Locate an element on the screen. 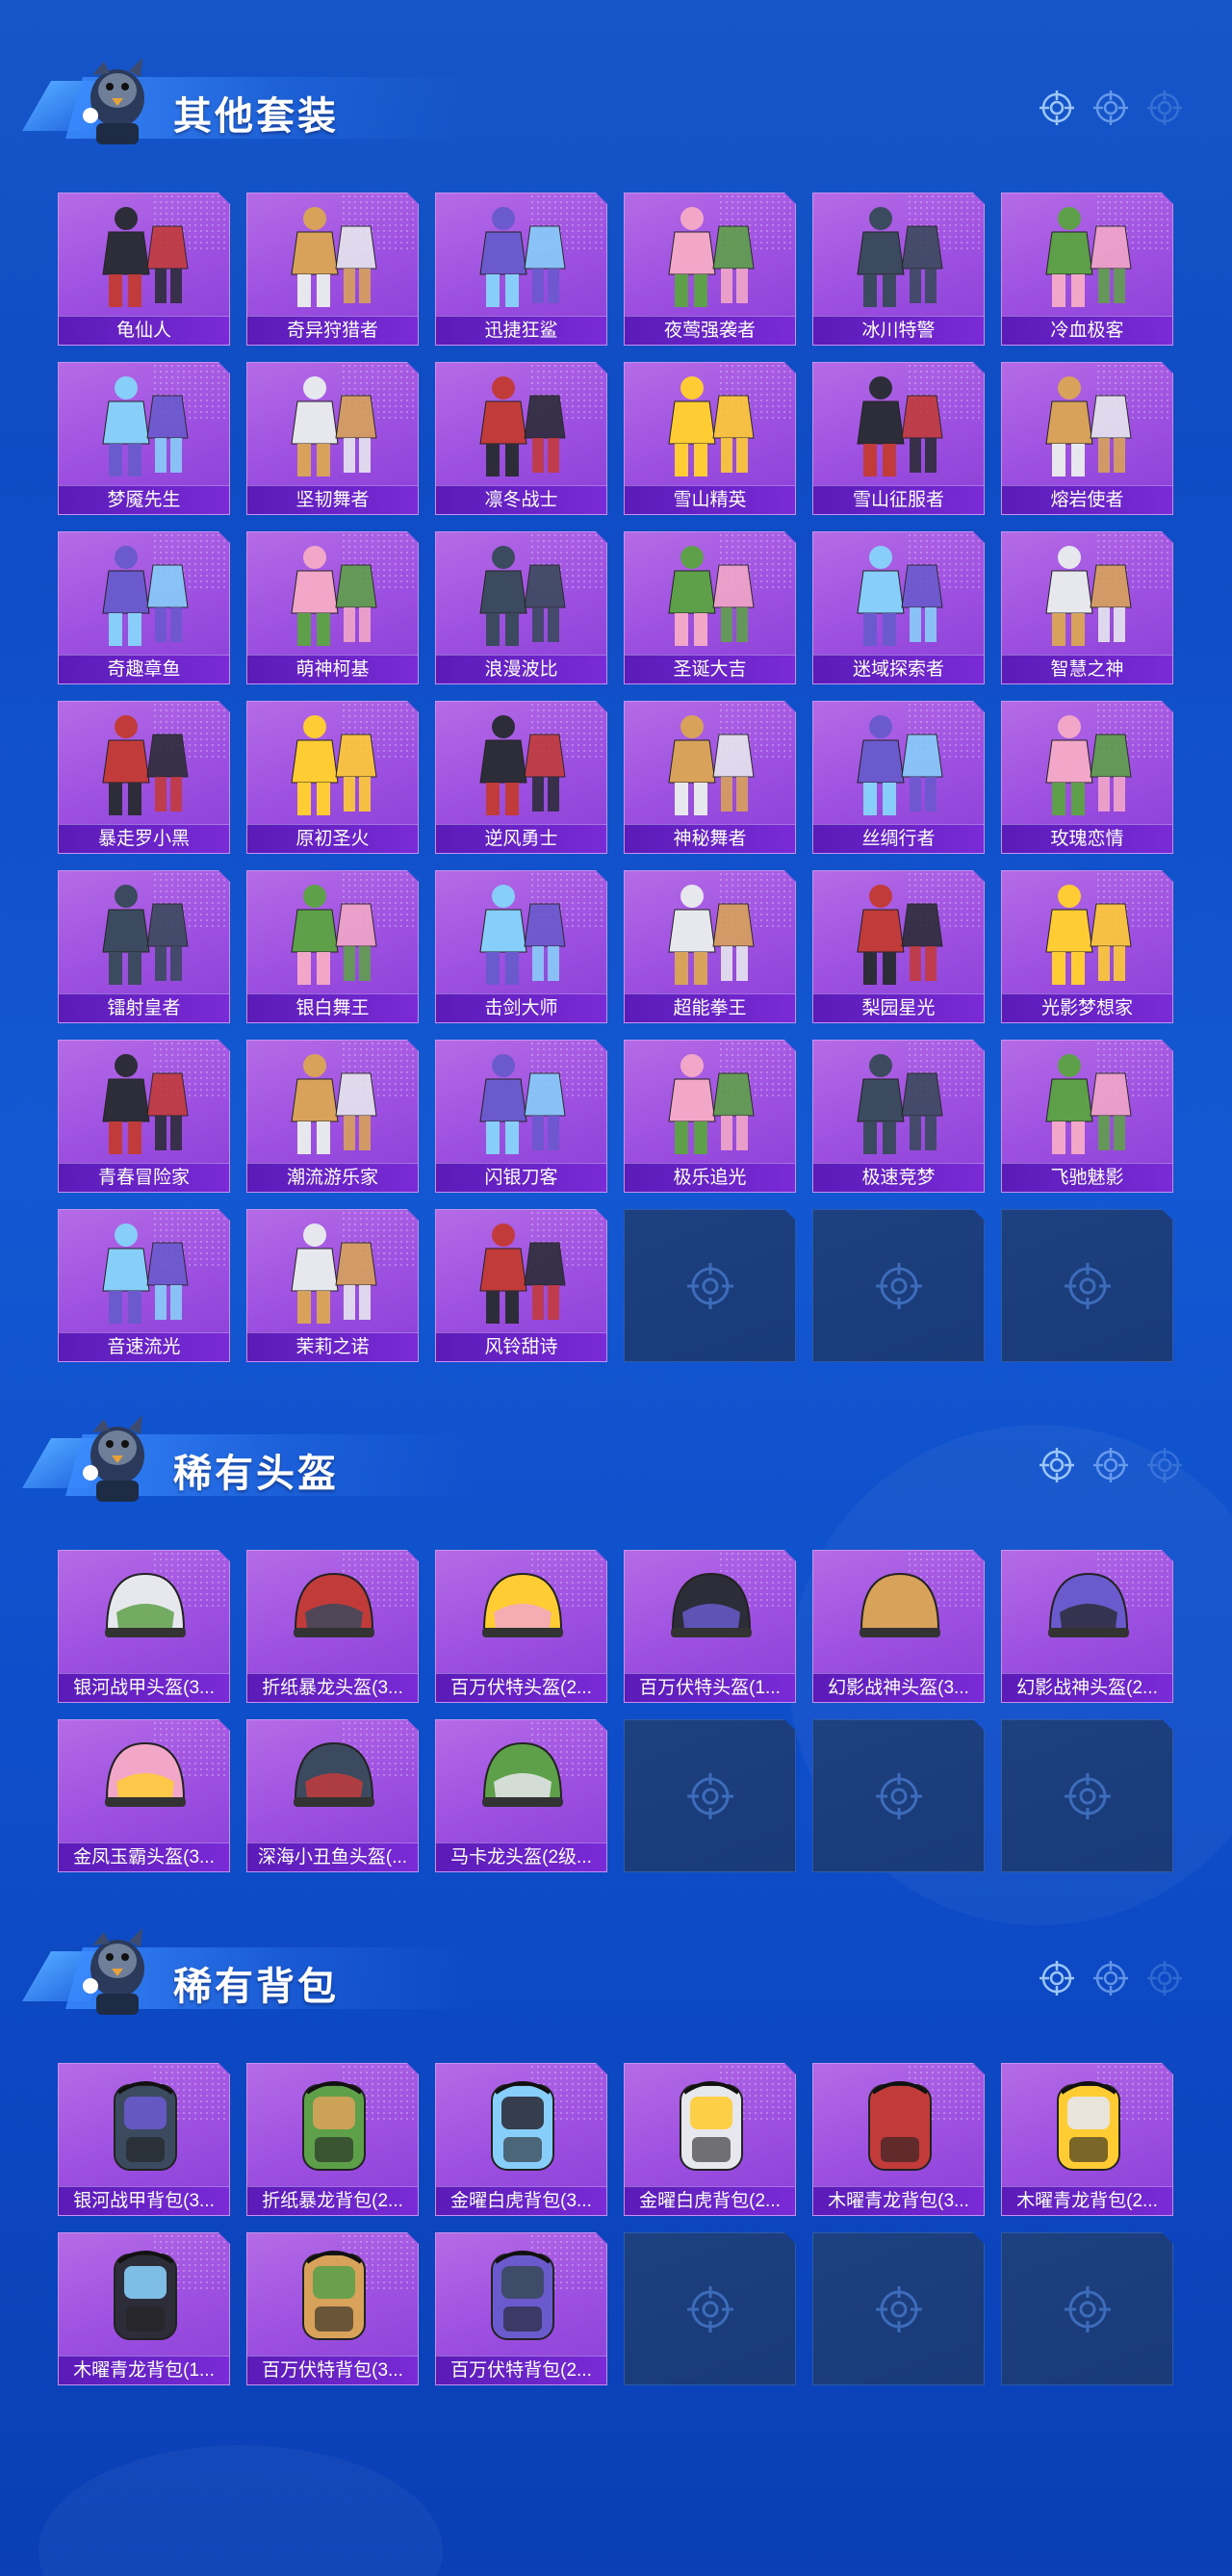 The height and width of the screenshot is (2576, 1232). item-card: 凛冬战士 is located at coordinates (521, 438).